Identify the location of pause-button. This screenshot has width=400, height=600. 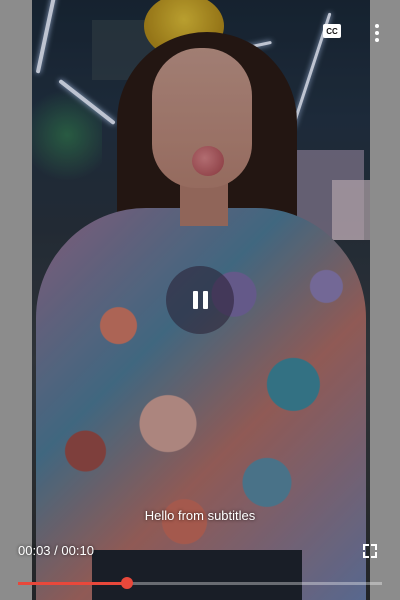
(200, 300).